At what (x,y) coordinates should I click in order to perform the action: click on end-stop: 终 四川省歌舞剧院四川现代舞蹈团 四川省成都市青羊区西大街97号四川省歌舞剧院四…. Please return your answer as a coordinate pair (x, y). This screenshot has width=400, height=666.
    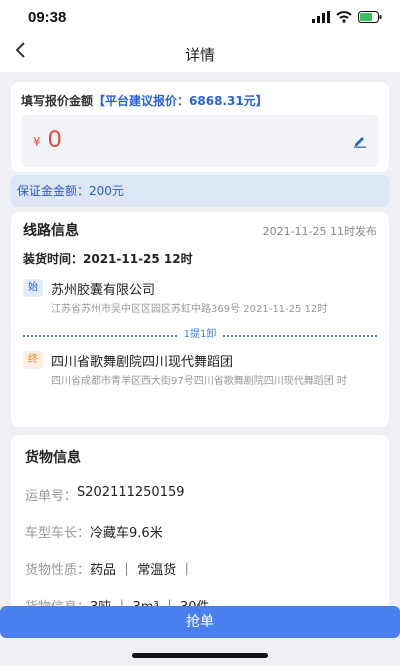
    Looking at the image, I should click on (200, 370).